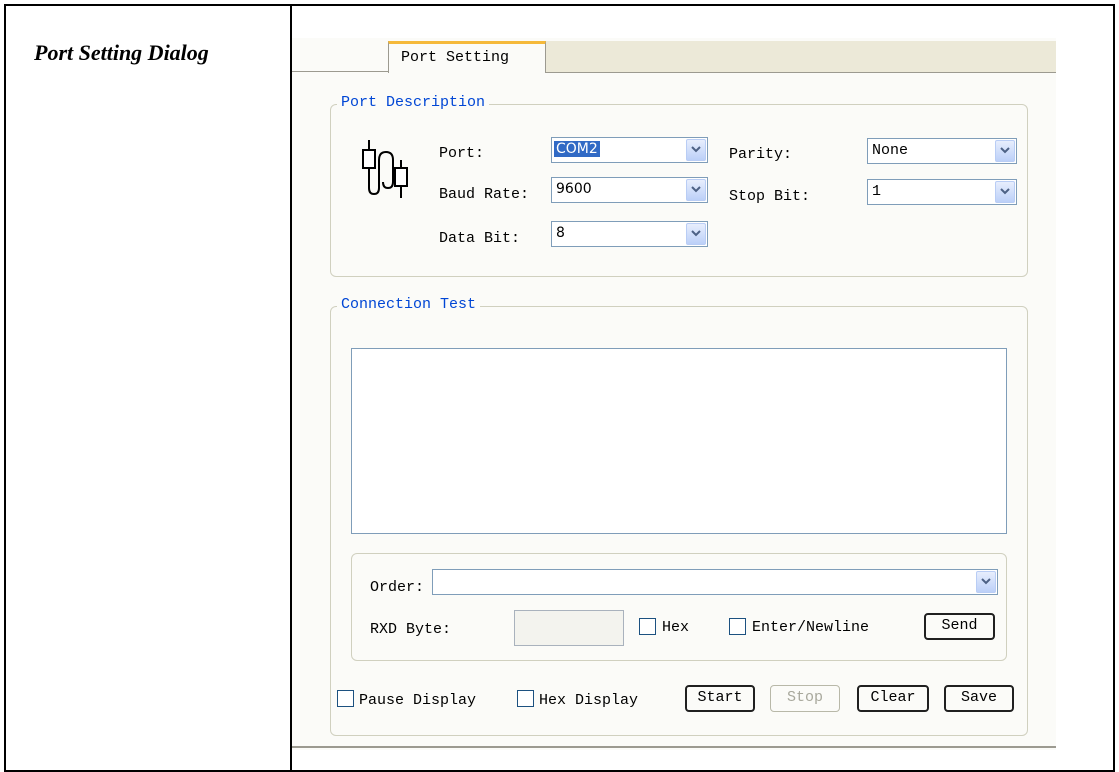 The height and width of the screenshot is (772, 1119). What do you see at coordinates (480, 238) in the screenshot?
I see `data-bit-label: Data Bit:` at bounding box center [480, 238].